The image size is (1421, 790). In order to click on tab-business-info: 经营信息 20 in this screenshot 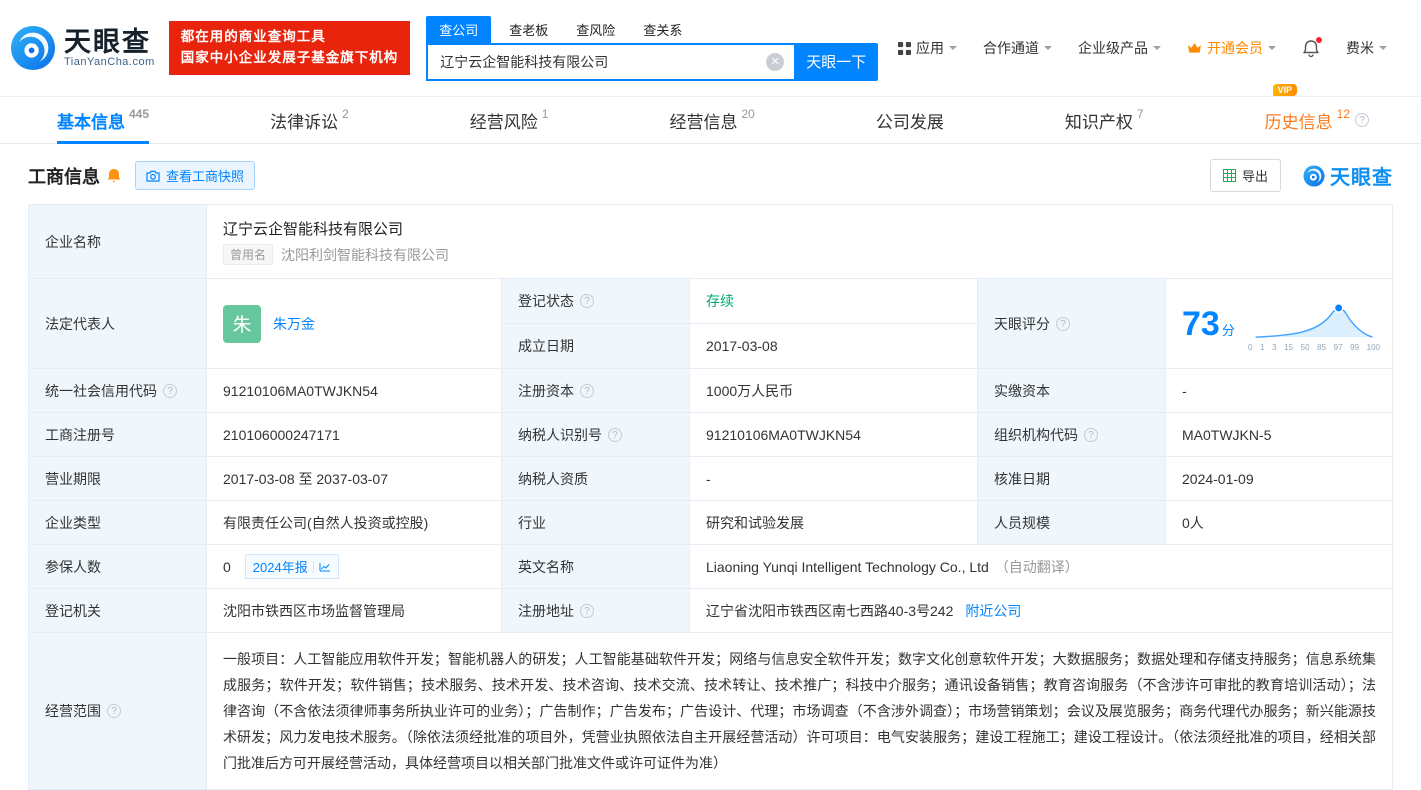, I will do `click(712, 120)`.